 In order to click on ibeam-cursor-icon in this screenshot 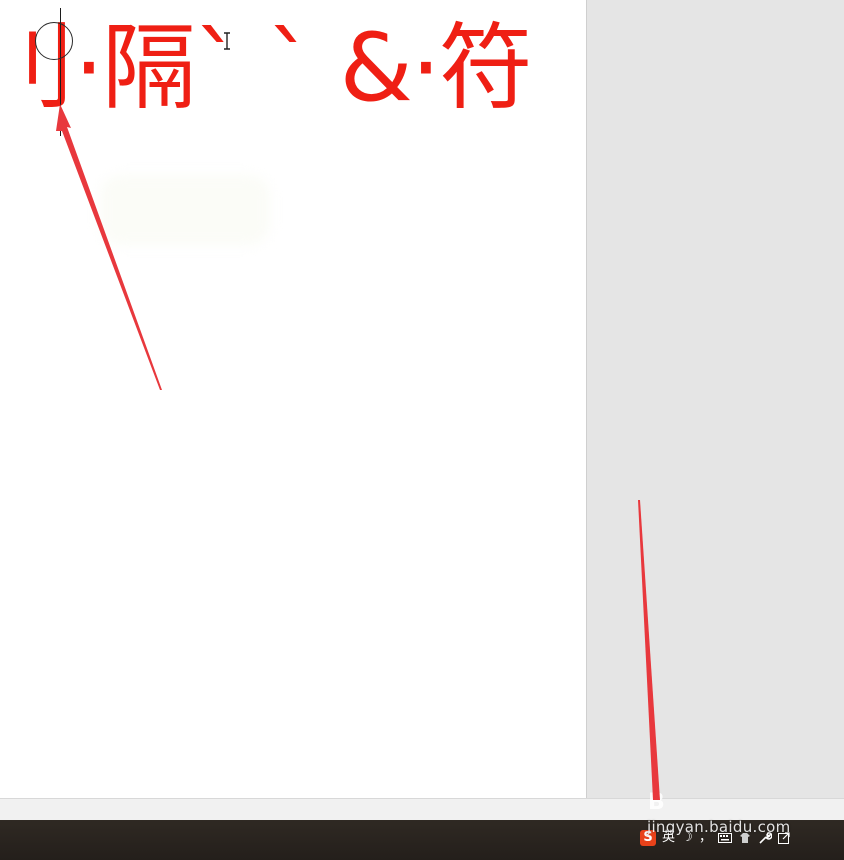, I will do `click(227, 41)`.